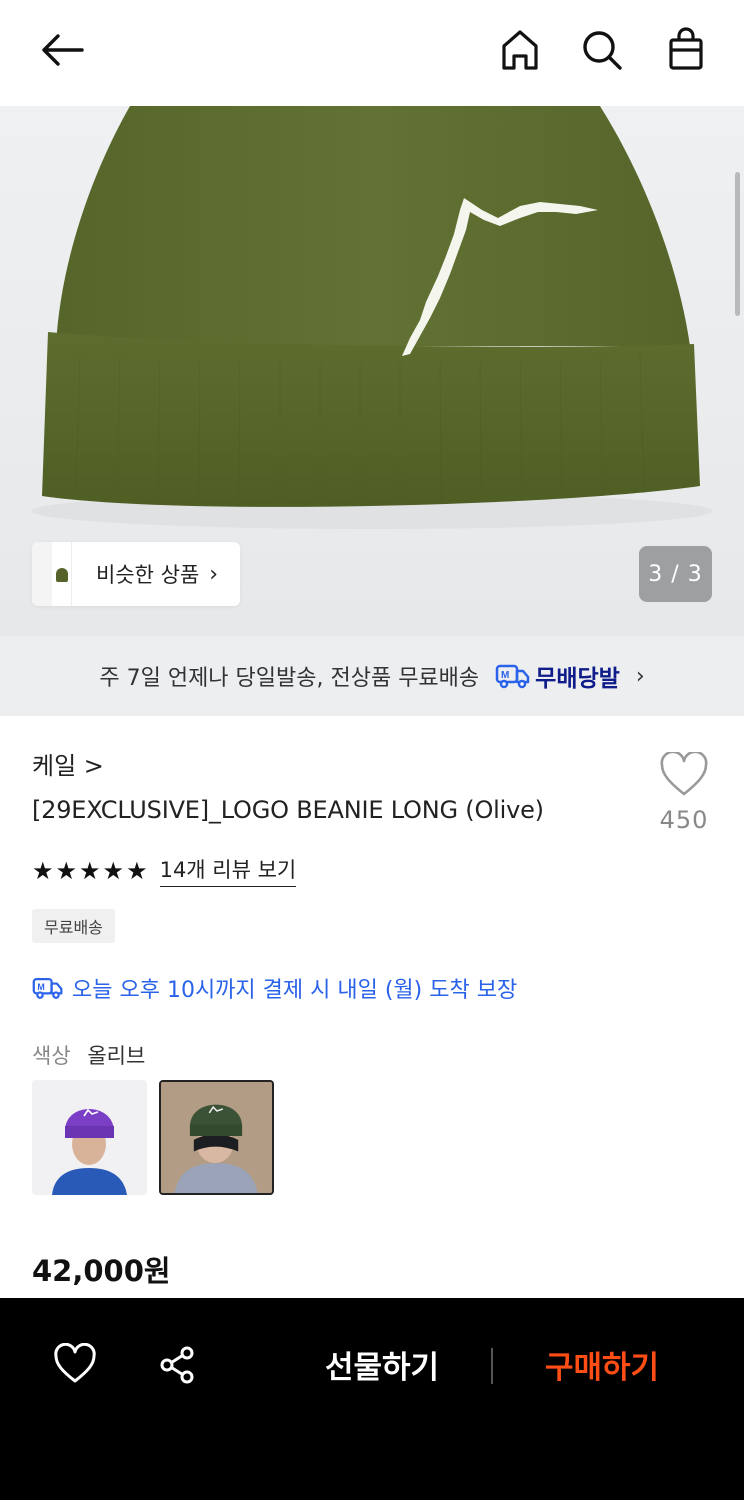  I want to click on back-arrow-icon, so click(62, 50).